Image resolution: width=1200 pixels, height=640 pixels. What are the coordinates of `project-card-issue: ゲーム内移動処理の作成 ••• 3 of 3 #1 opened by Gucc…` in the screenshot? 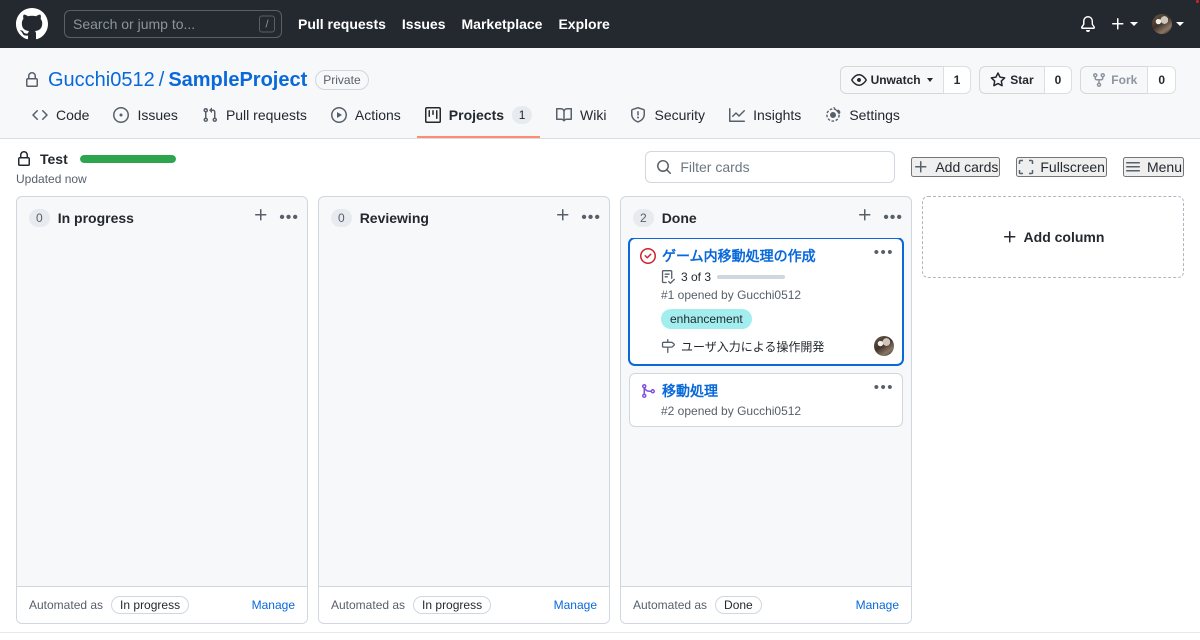 It's located at (766, 301).